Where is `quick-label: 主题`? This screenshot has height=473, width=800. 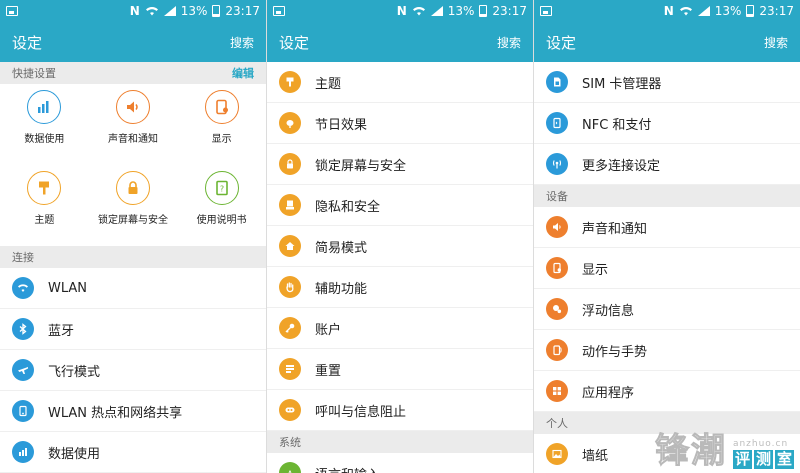 quick-label: 主题 is located at coordinates (44, 220).